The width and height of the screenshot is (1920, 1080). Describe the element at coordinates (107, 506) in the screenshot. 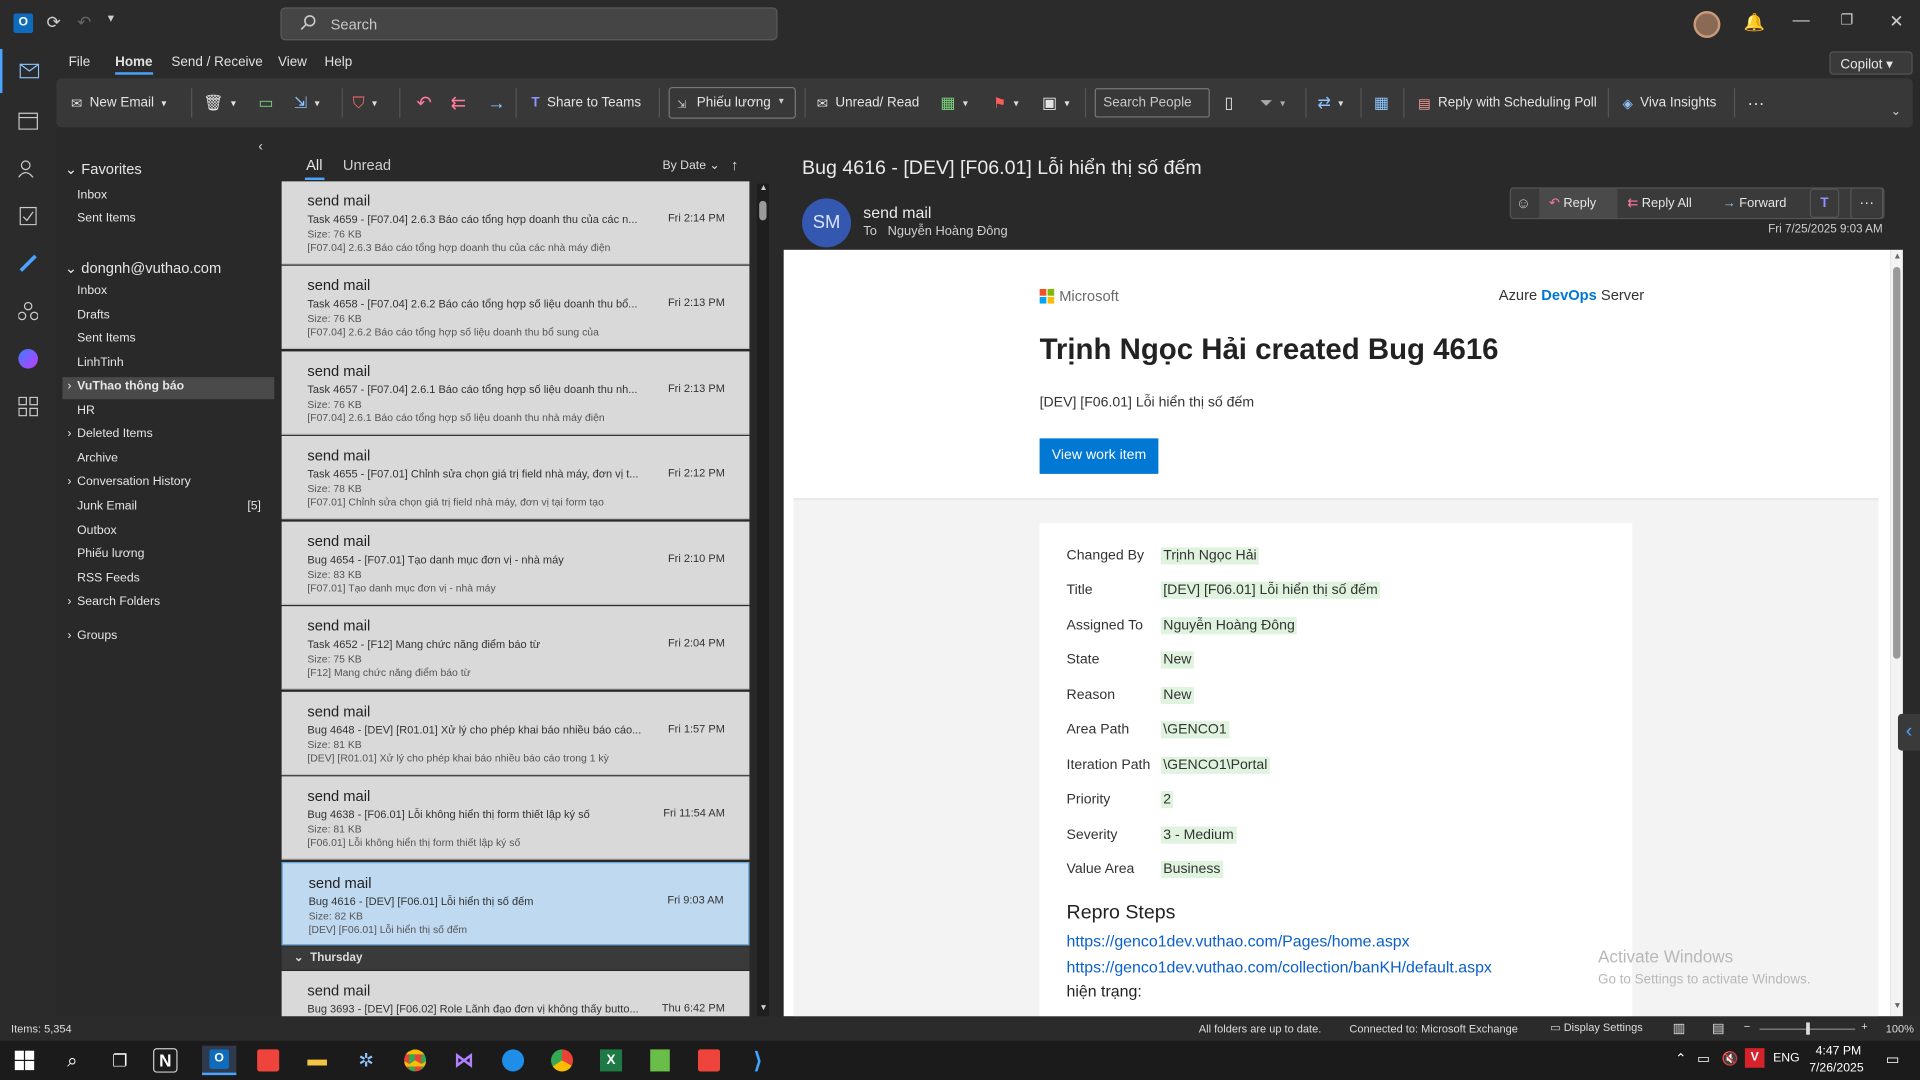

I see `folder-junk-email: Junk Email` at that location.